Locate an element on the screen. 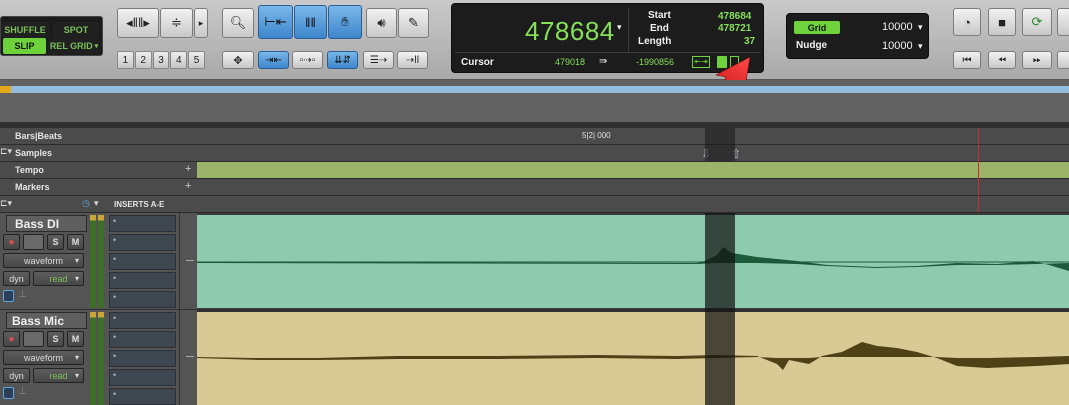 Image resolution: width=1069 pixels, height=405 pixels. start-value: 478684 is located at coordinates (734, 16).